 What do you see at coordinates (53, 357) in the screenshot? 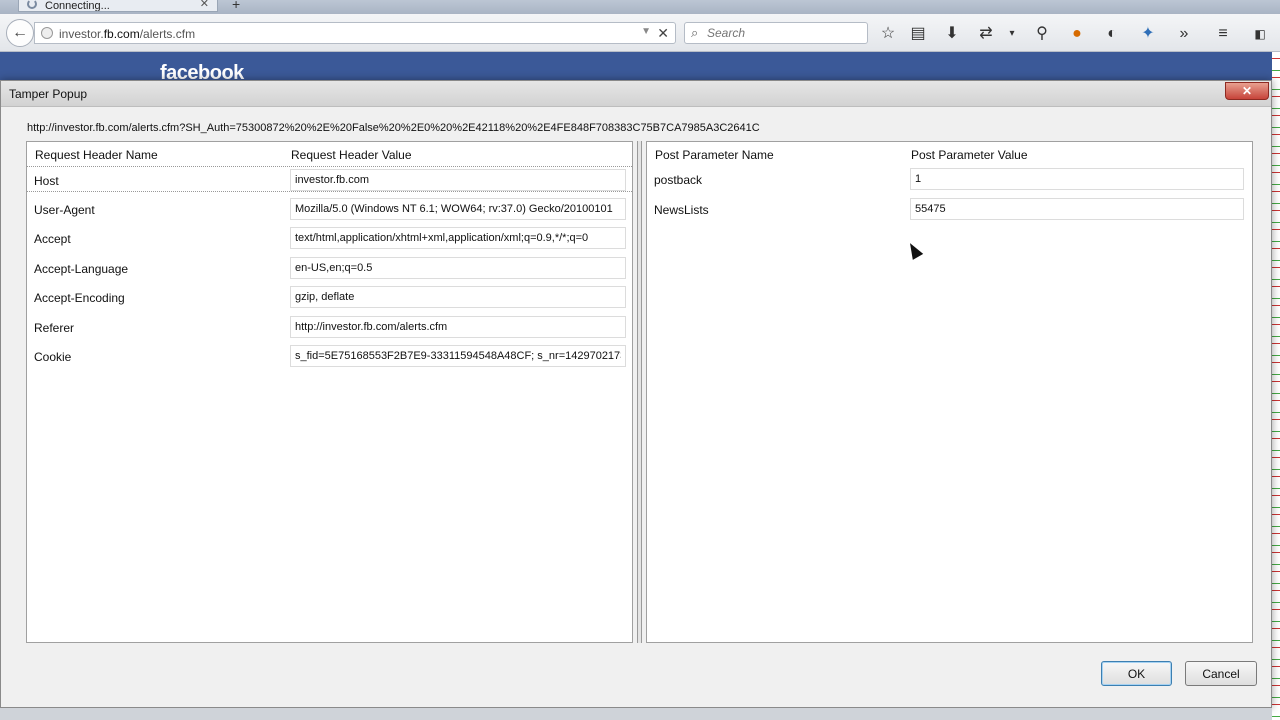
I see `header-name: Cookie` at bounding box center [53, 357].